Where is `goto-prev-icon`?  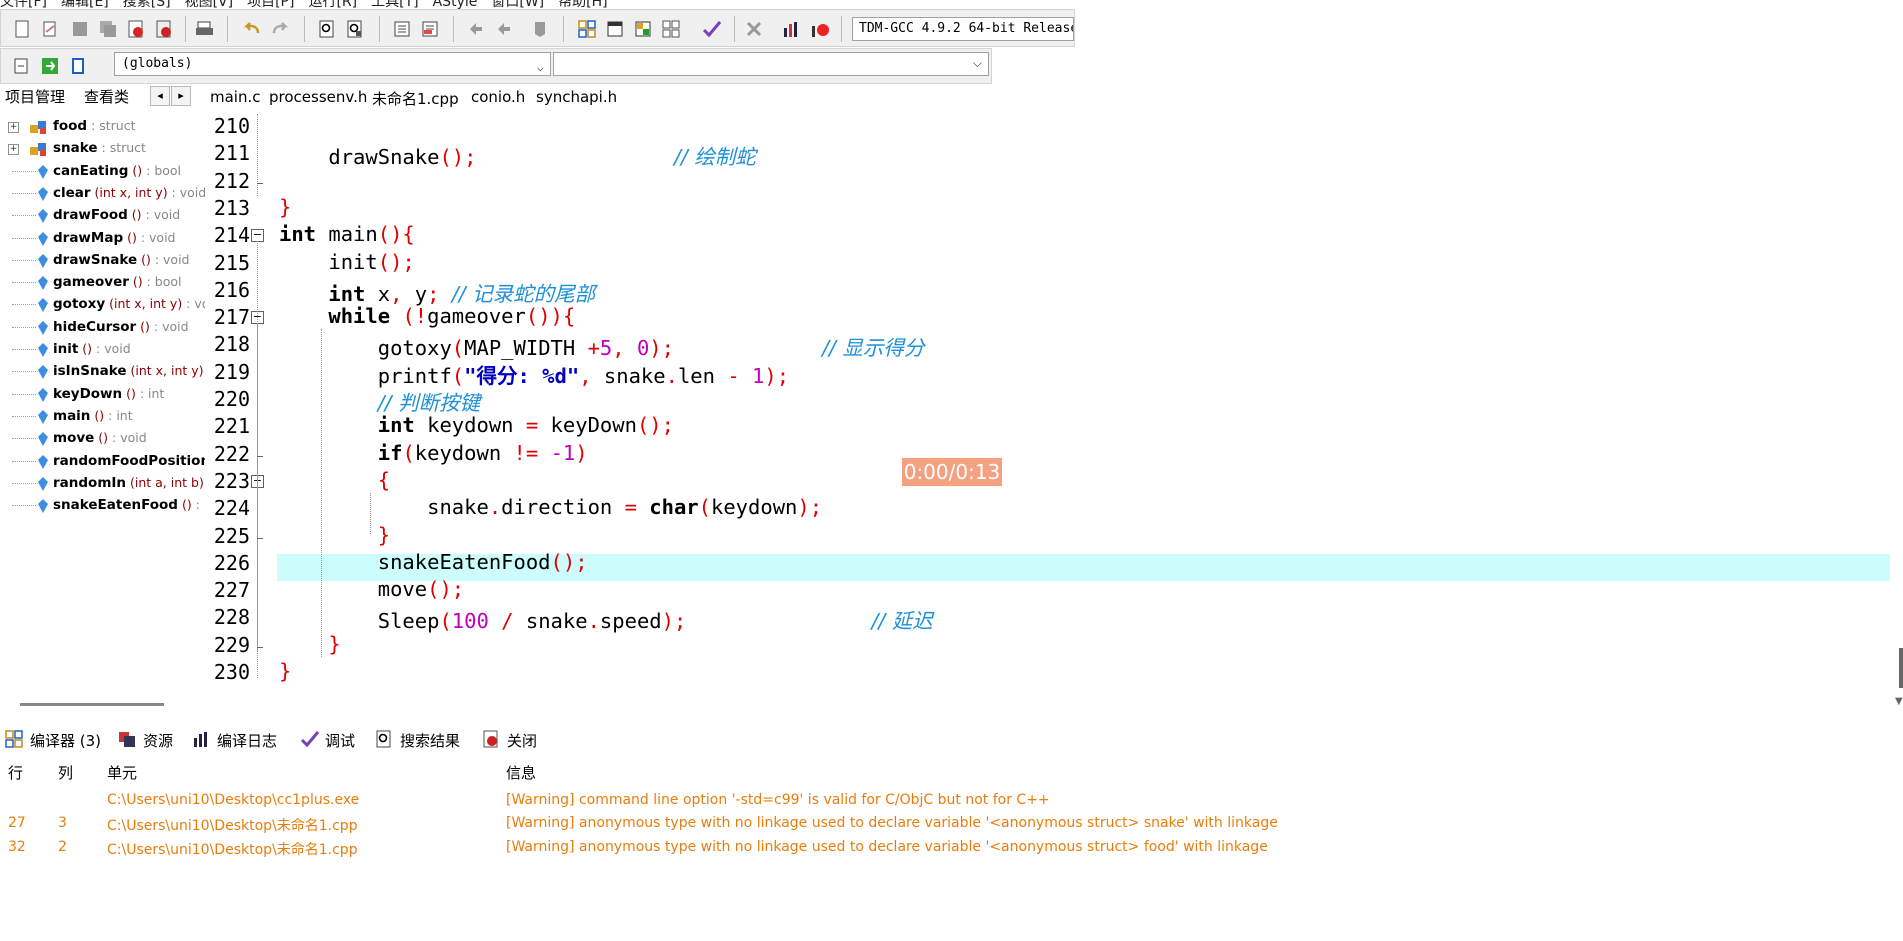 goto-prev-icon is located at coordinates (476, 29).